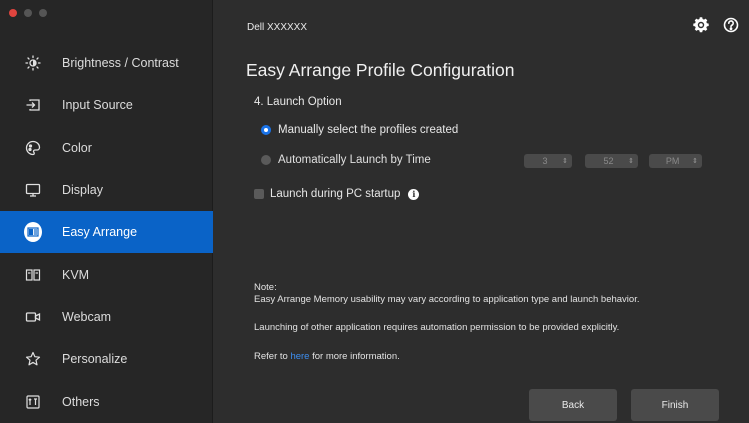 This screenshot has width=749, height=423. I want to click on refer-prefix: Refer to, so click(271, 356).